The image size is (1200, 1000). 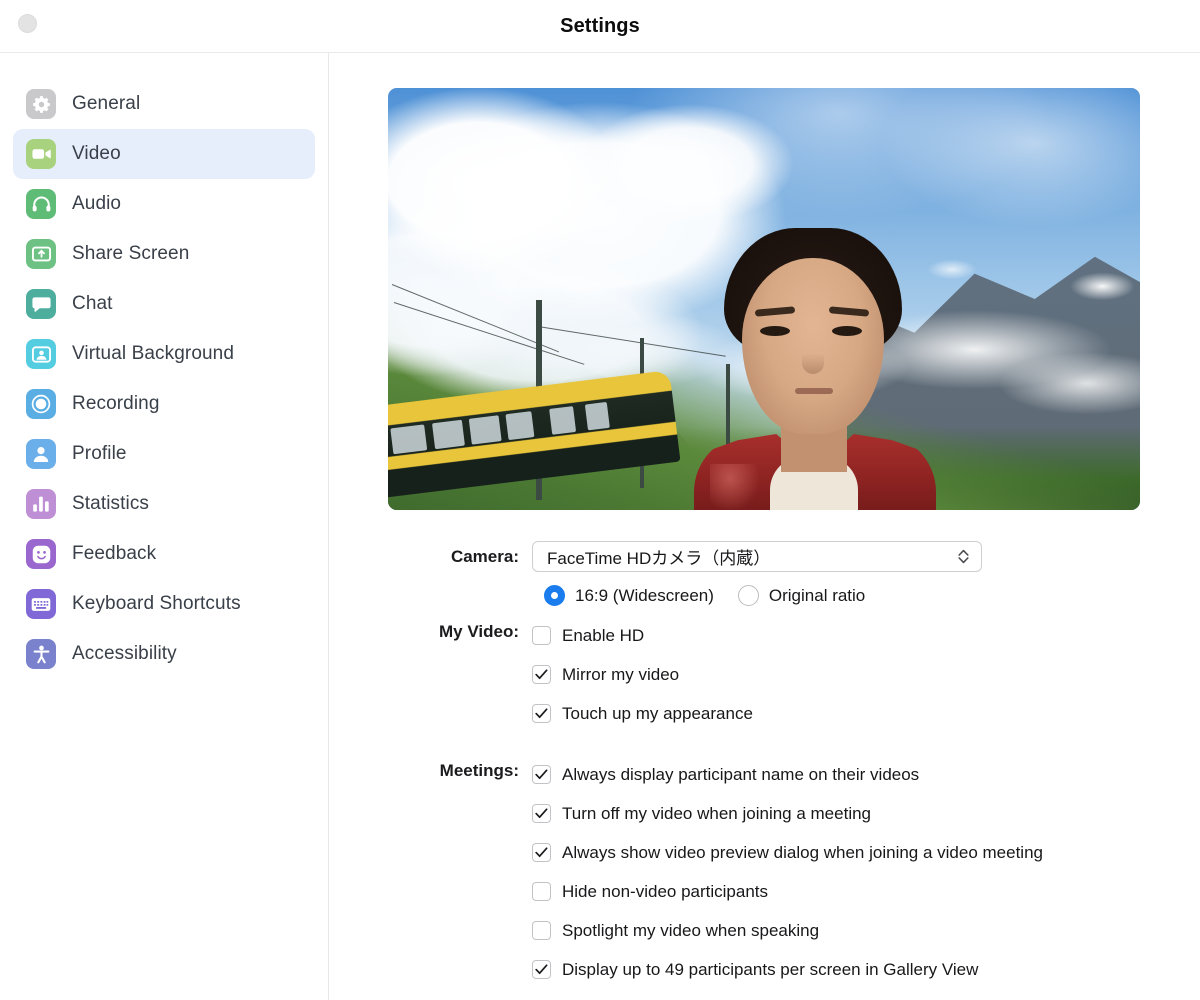 What do you see at coordinates (164, 104) in the screenshot?
I see `sidebar-item-general: General` at bounding box center [164, 104].